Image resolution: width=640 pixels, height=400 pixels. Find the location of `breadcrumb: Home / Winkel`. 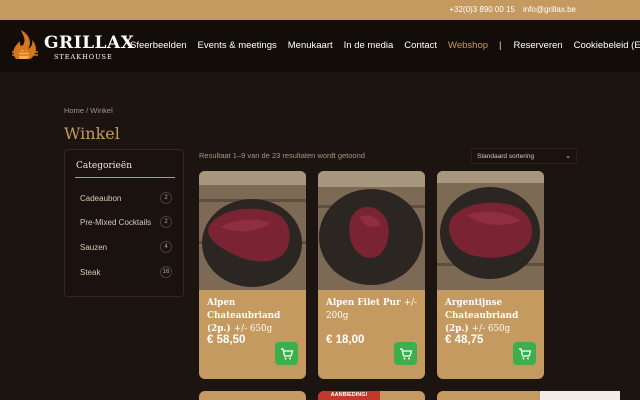

breadcrumb: Home / Winkel is located at coordinates (88, 110).